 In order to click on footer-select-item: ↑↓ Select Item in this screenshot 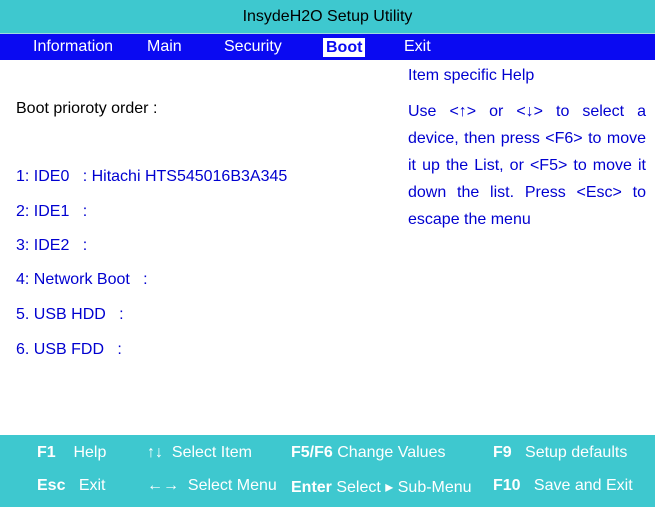, I will do `click(199, 453)`.